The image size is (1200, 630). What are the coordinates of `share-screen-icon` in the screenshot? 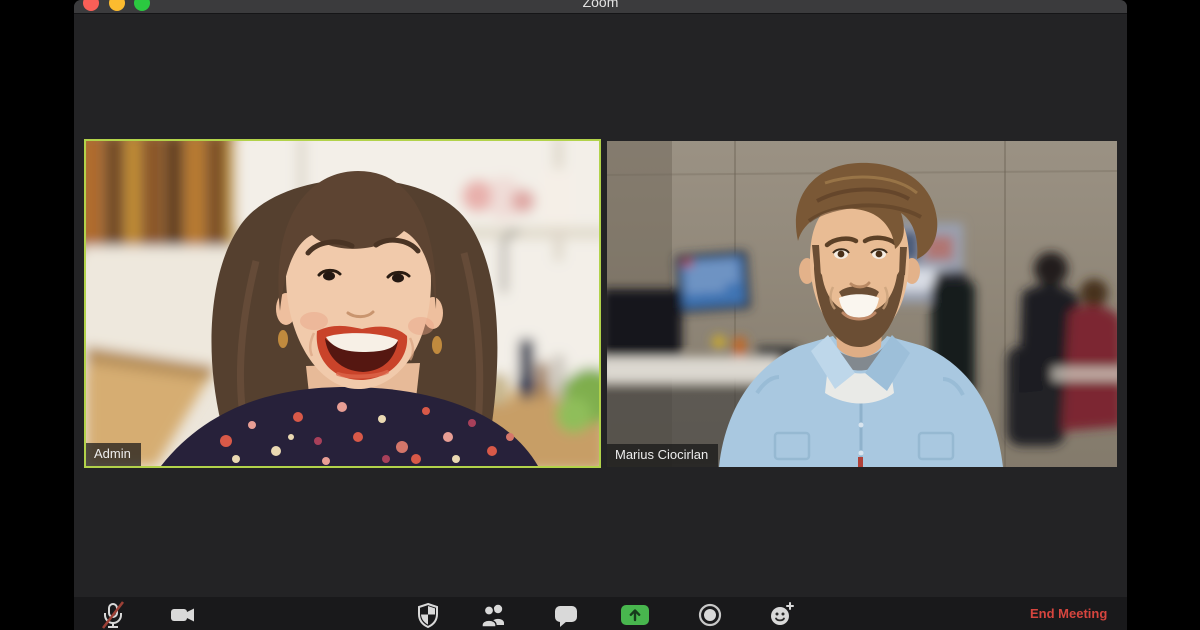 It's located at (635, 615).